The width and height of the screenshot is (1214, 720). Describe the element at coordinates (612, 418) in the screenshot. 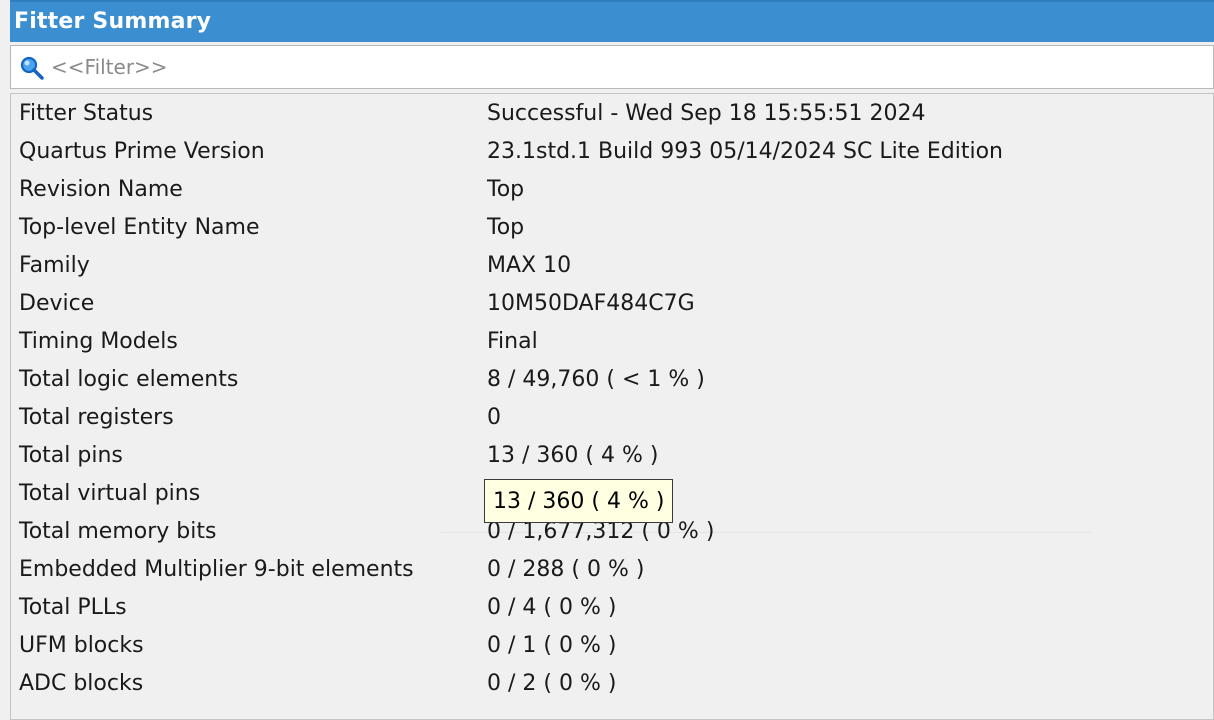

I see `table-row: Total registers 0` at that location.